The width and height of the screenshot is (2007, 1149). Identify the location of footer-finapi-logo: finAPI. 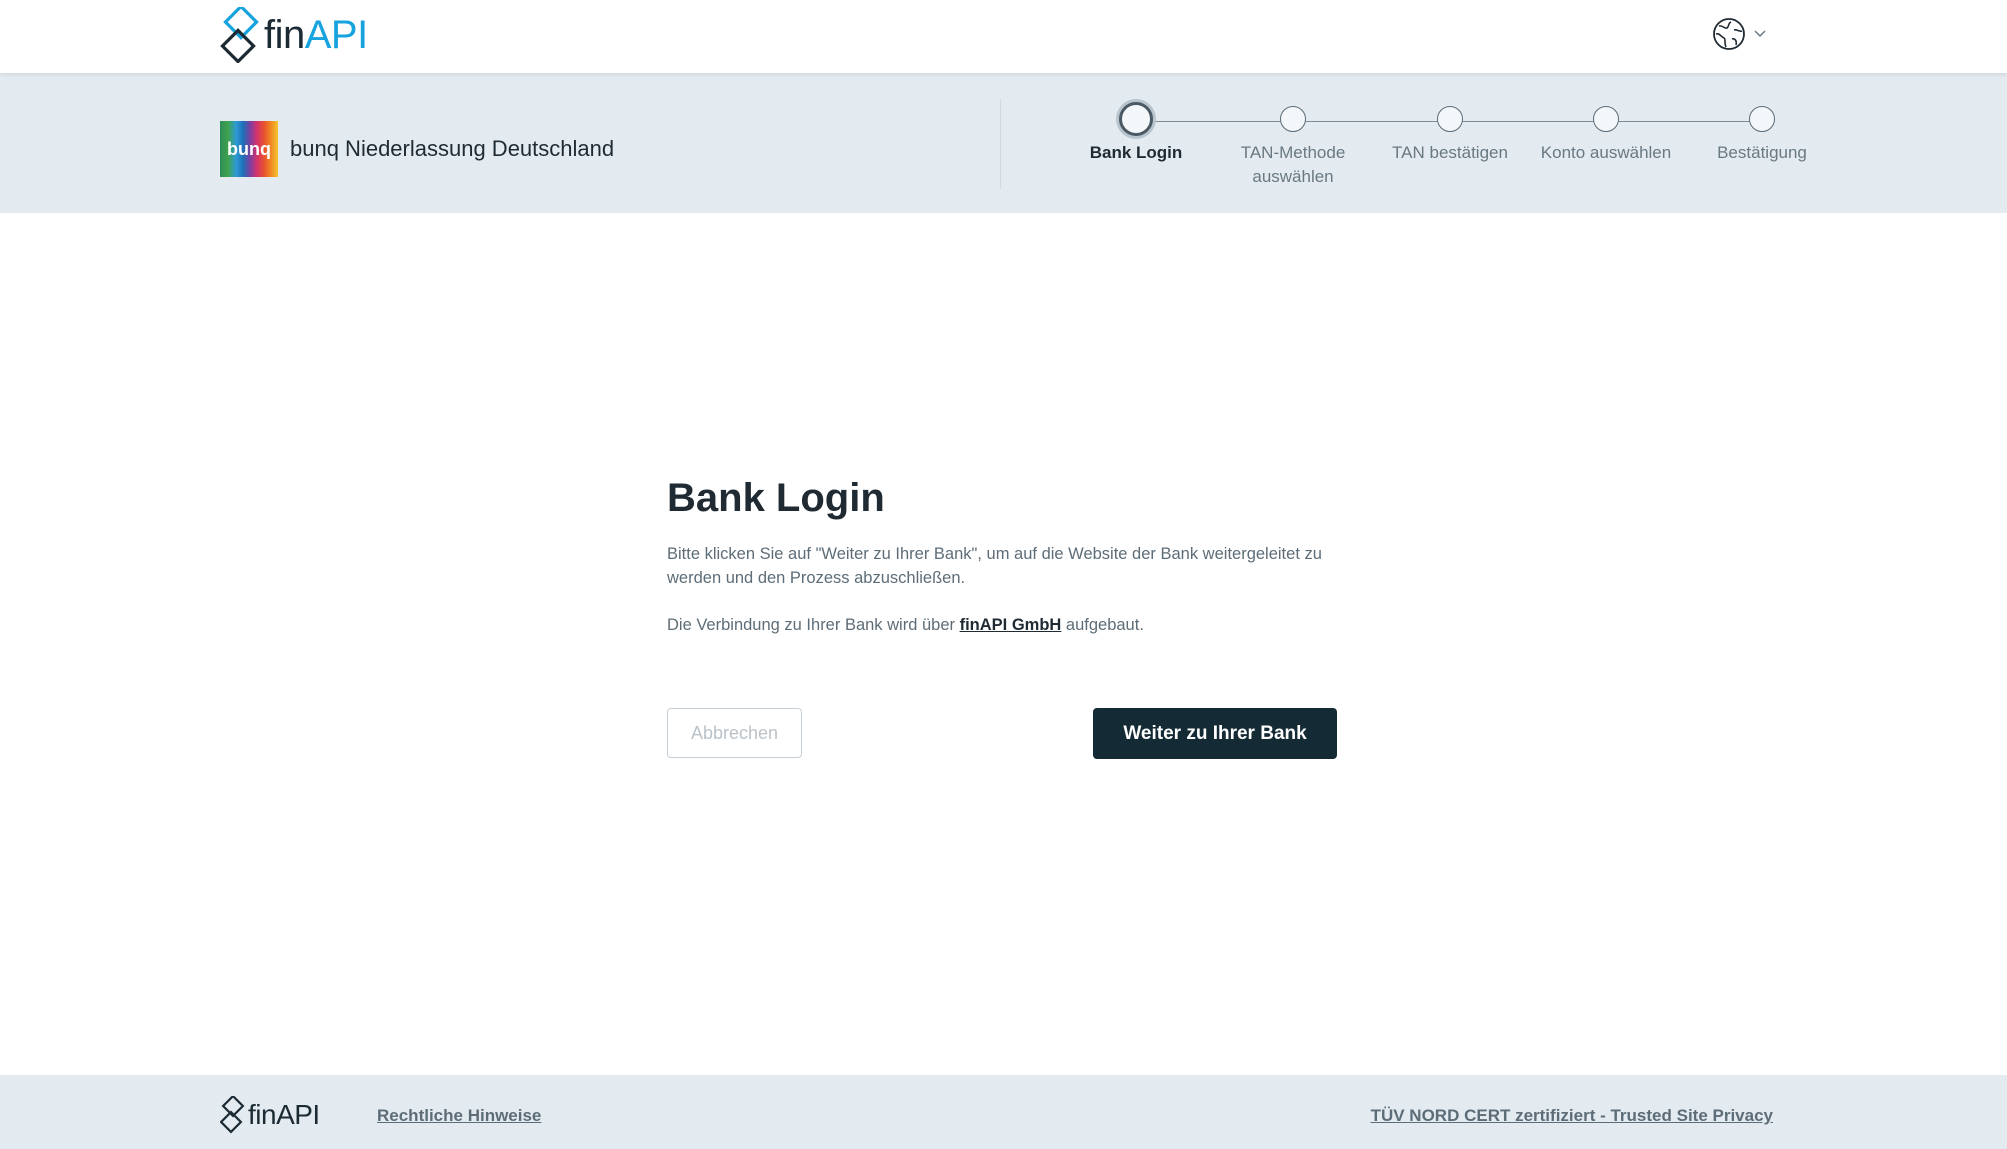
(270, 1115).